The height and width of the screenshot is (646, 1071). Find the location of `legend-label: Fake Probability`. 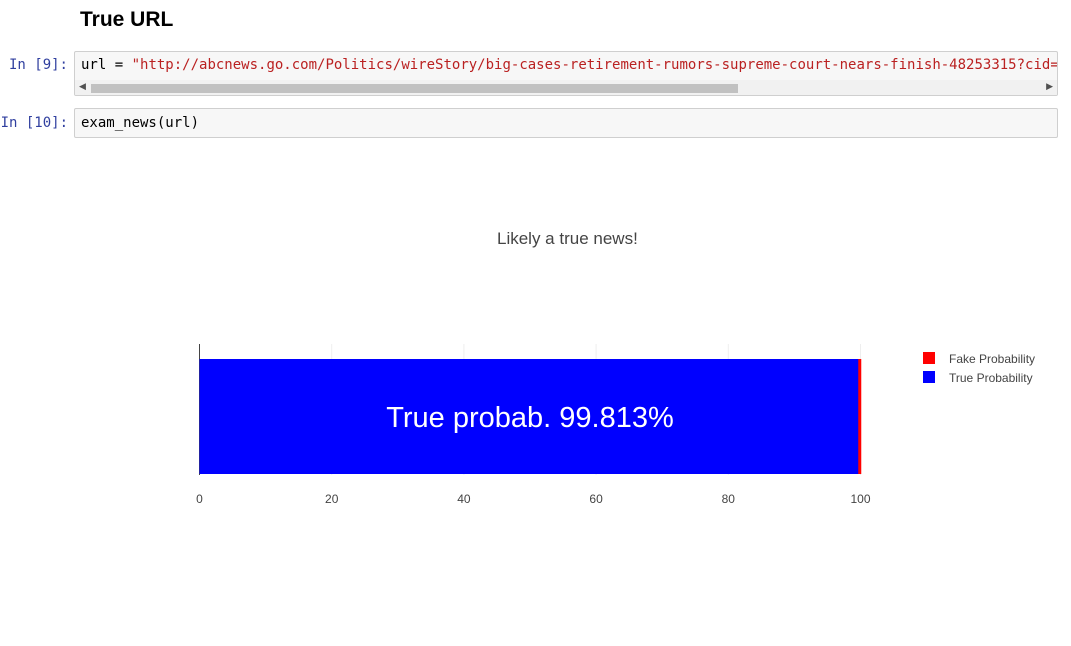

legend-label: Fake Probability is located at coordinates (992, 359).